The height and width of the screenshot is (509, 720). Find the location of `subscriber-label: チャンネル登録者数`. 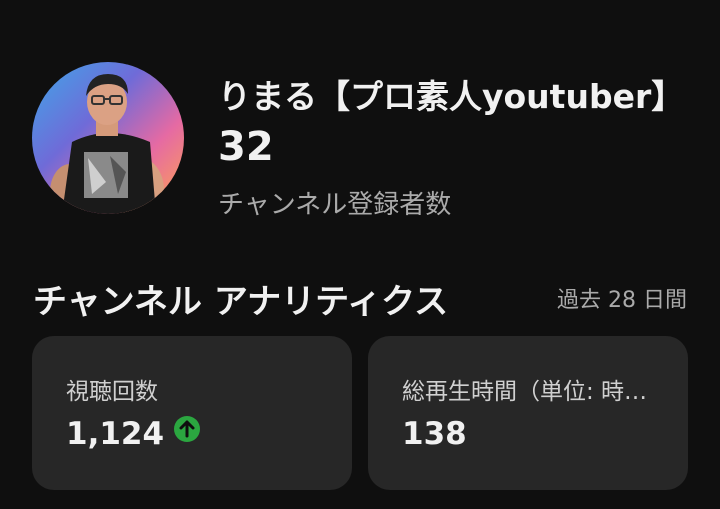

subscriber-label: チャンネル登録者数 is located at coordinates (335, 205).